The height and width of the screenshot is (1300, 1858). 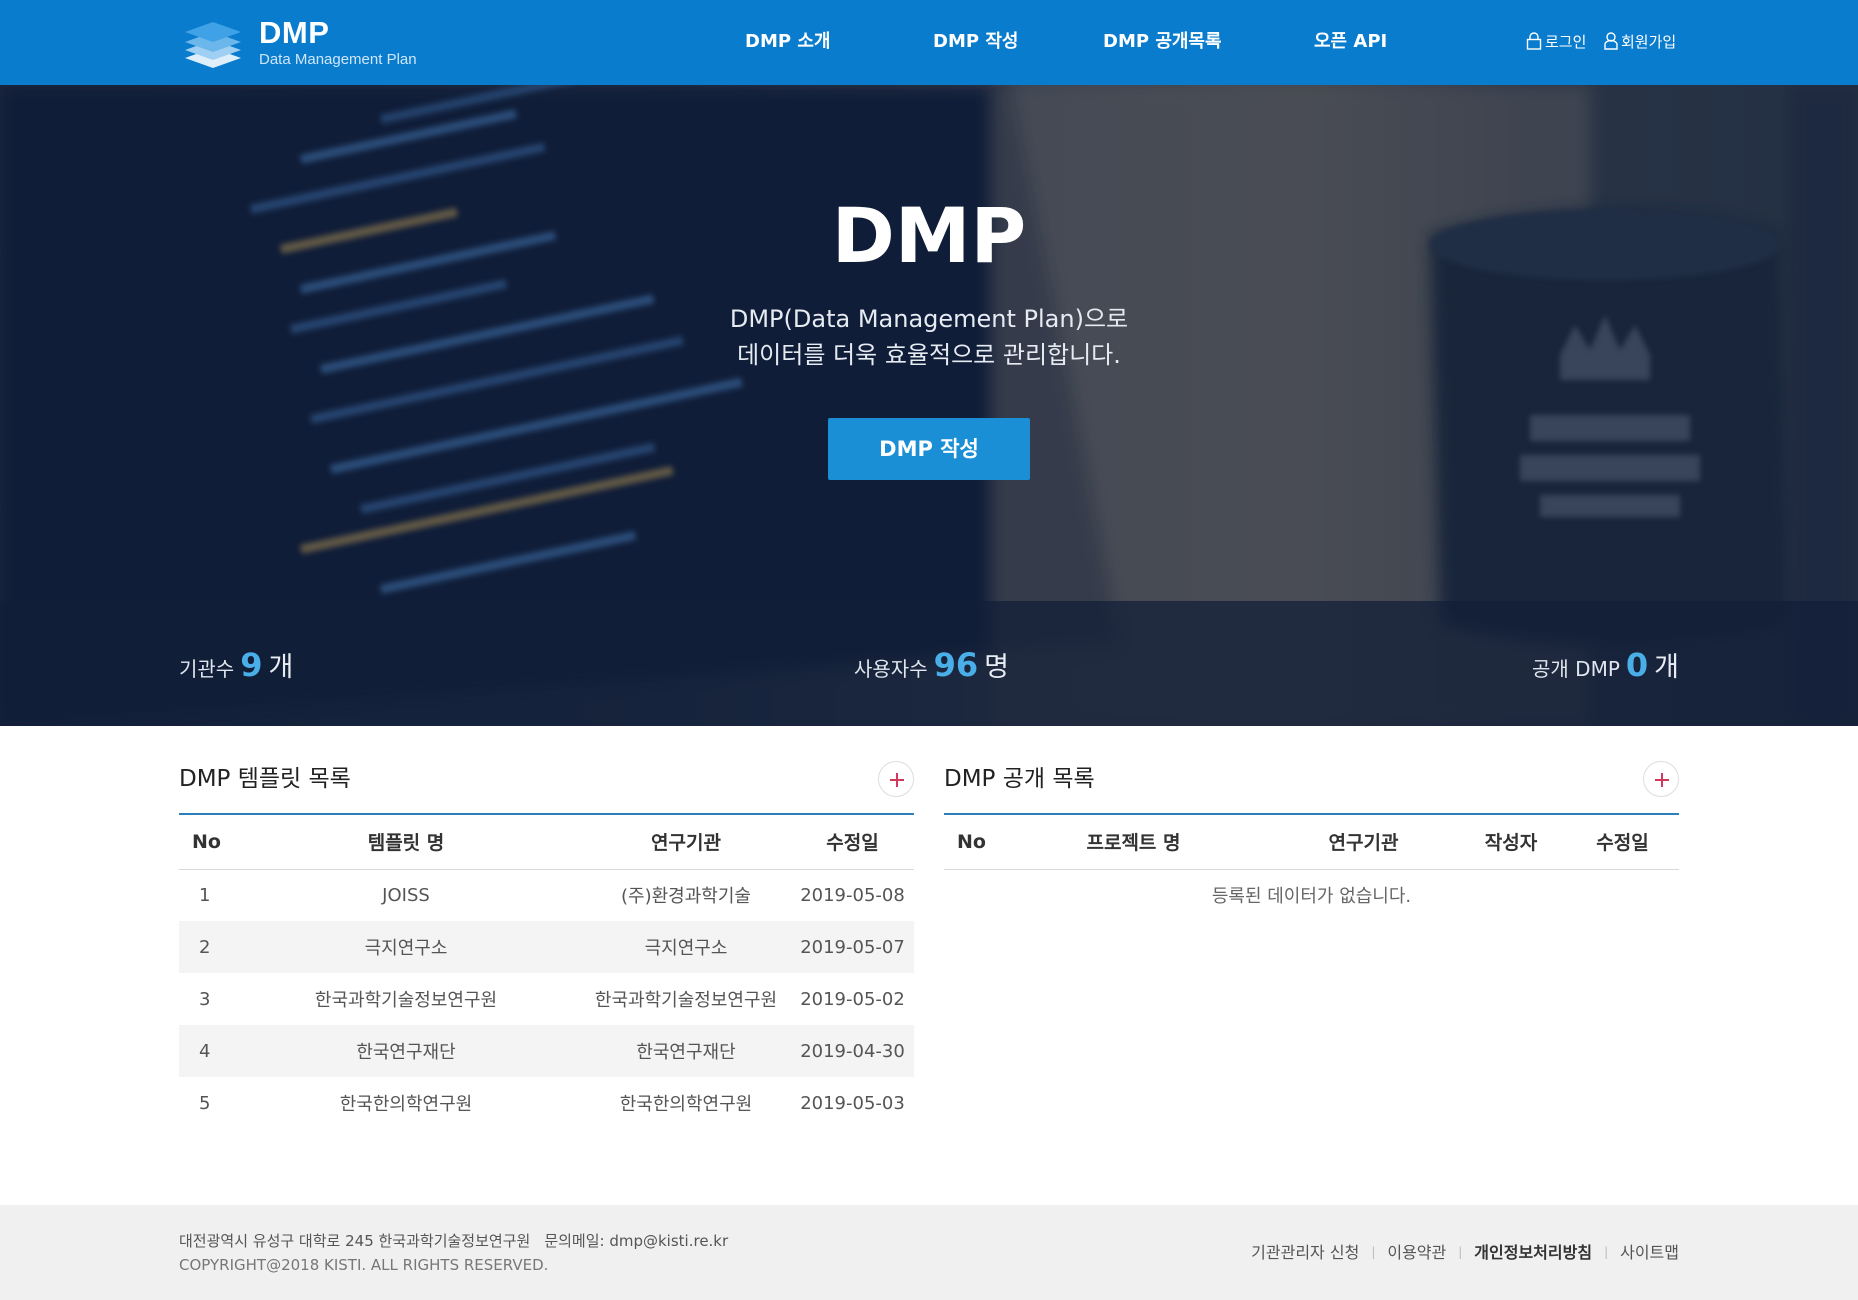 I want to click on cell-template-name: 한국연구재단, so click(x=406, y=1051).